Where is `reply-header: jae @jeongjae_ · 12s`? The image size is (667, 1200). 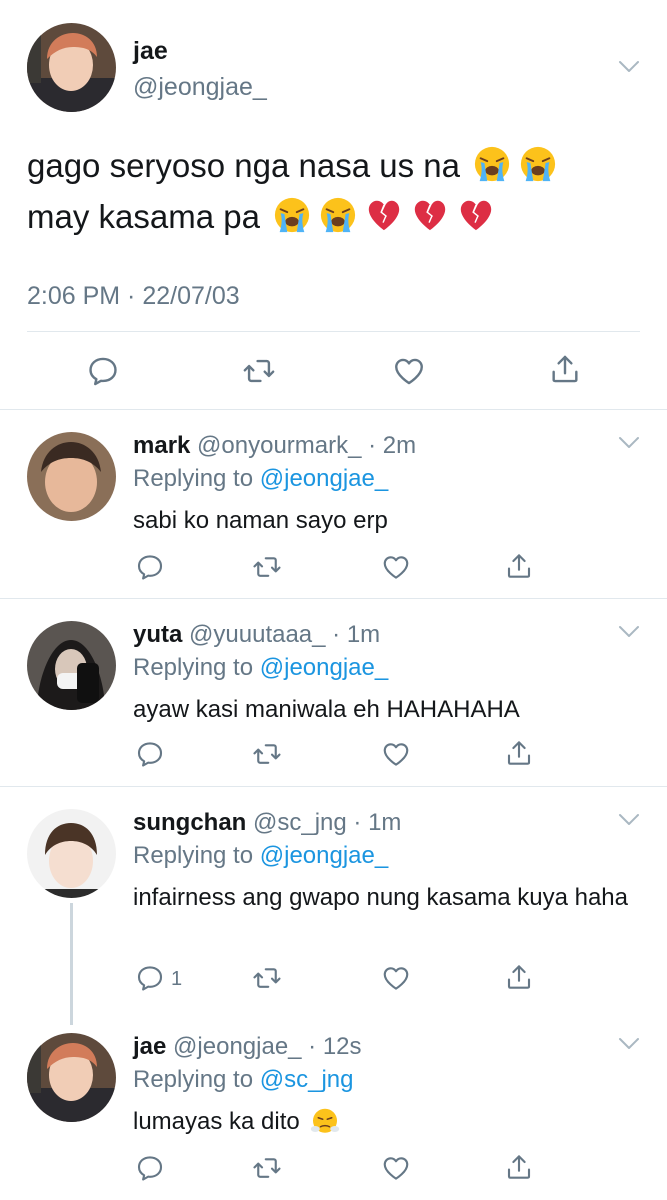
reply-header: jae @jeongjae_ · 12s is located at coordinates (247, 1047).